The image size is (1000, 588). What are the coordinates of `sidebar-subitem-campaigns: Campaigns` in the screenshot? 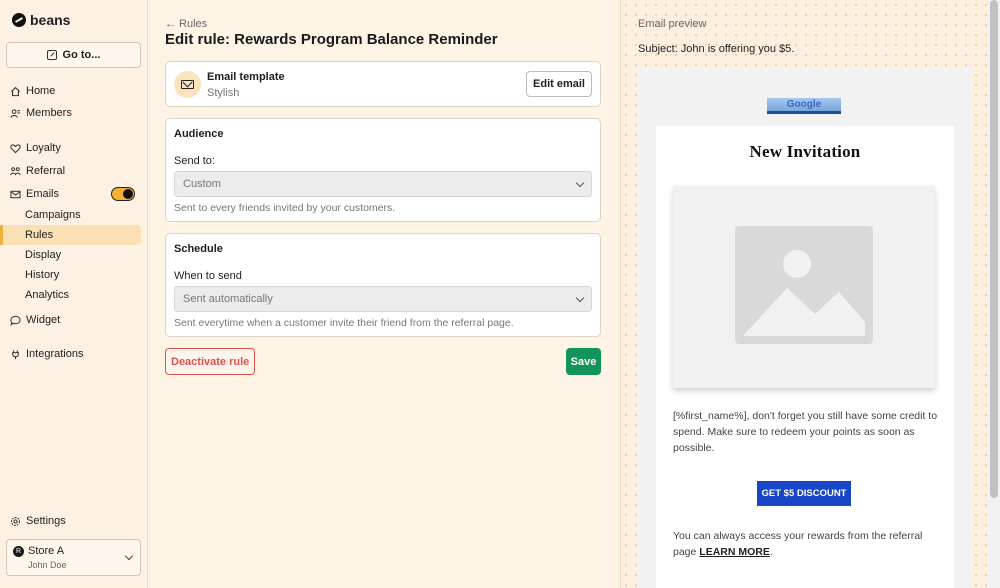 It's located at (53, 215).